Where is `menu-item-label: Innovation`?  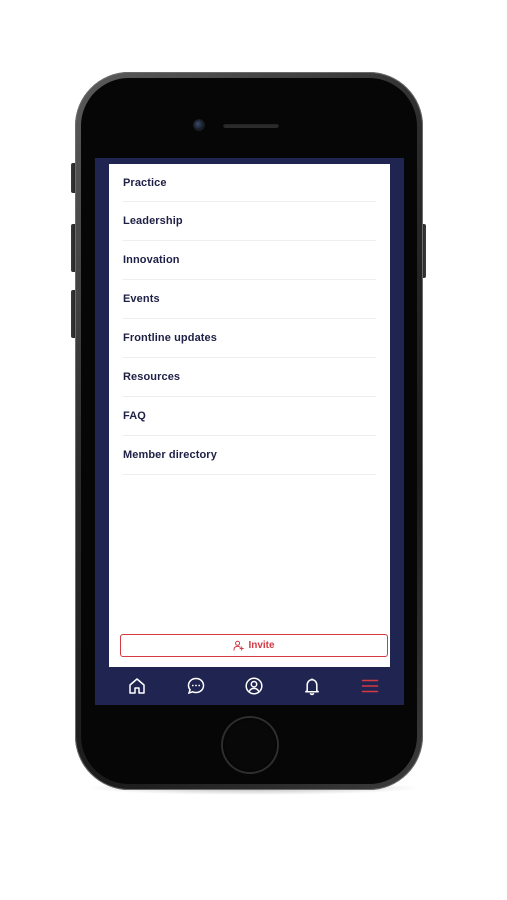 menu-item-label: Innovation is located at coordinates (151, 260).